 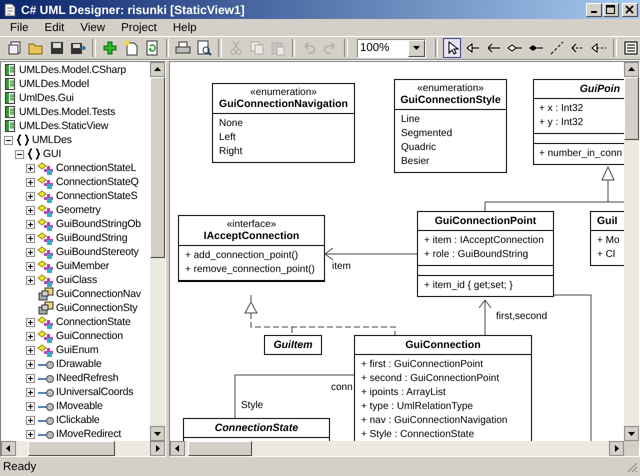 What do you see at coordinates (450, 100) in the screenshot?
I see `class-name: GuiConnectionStyle` at bounding box center [450, 100].